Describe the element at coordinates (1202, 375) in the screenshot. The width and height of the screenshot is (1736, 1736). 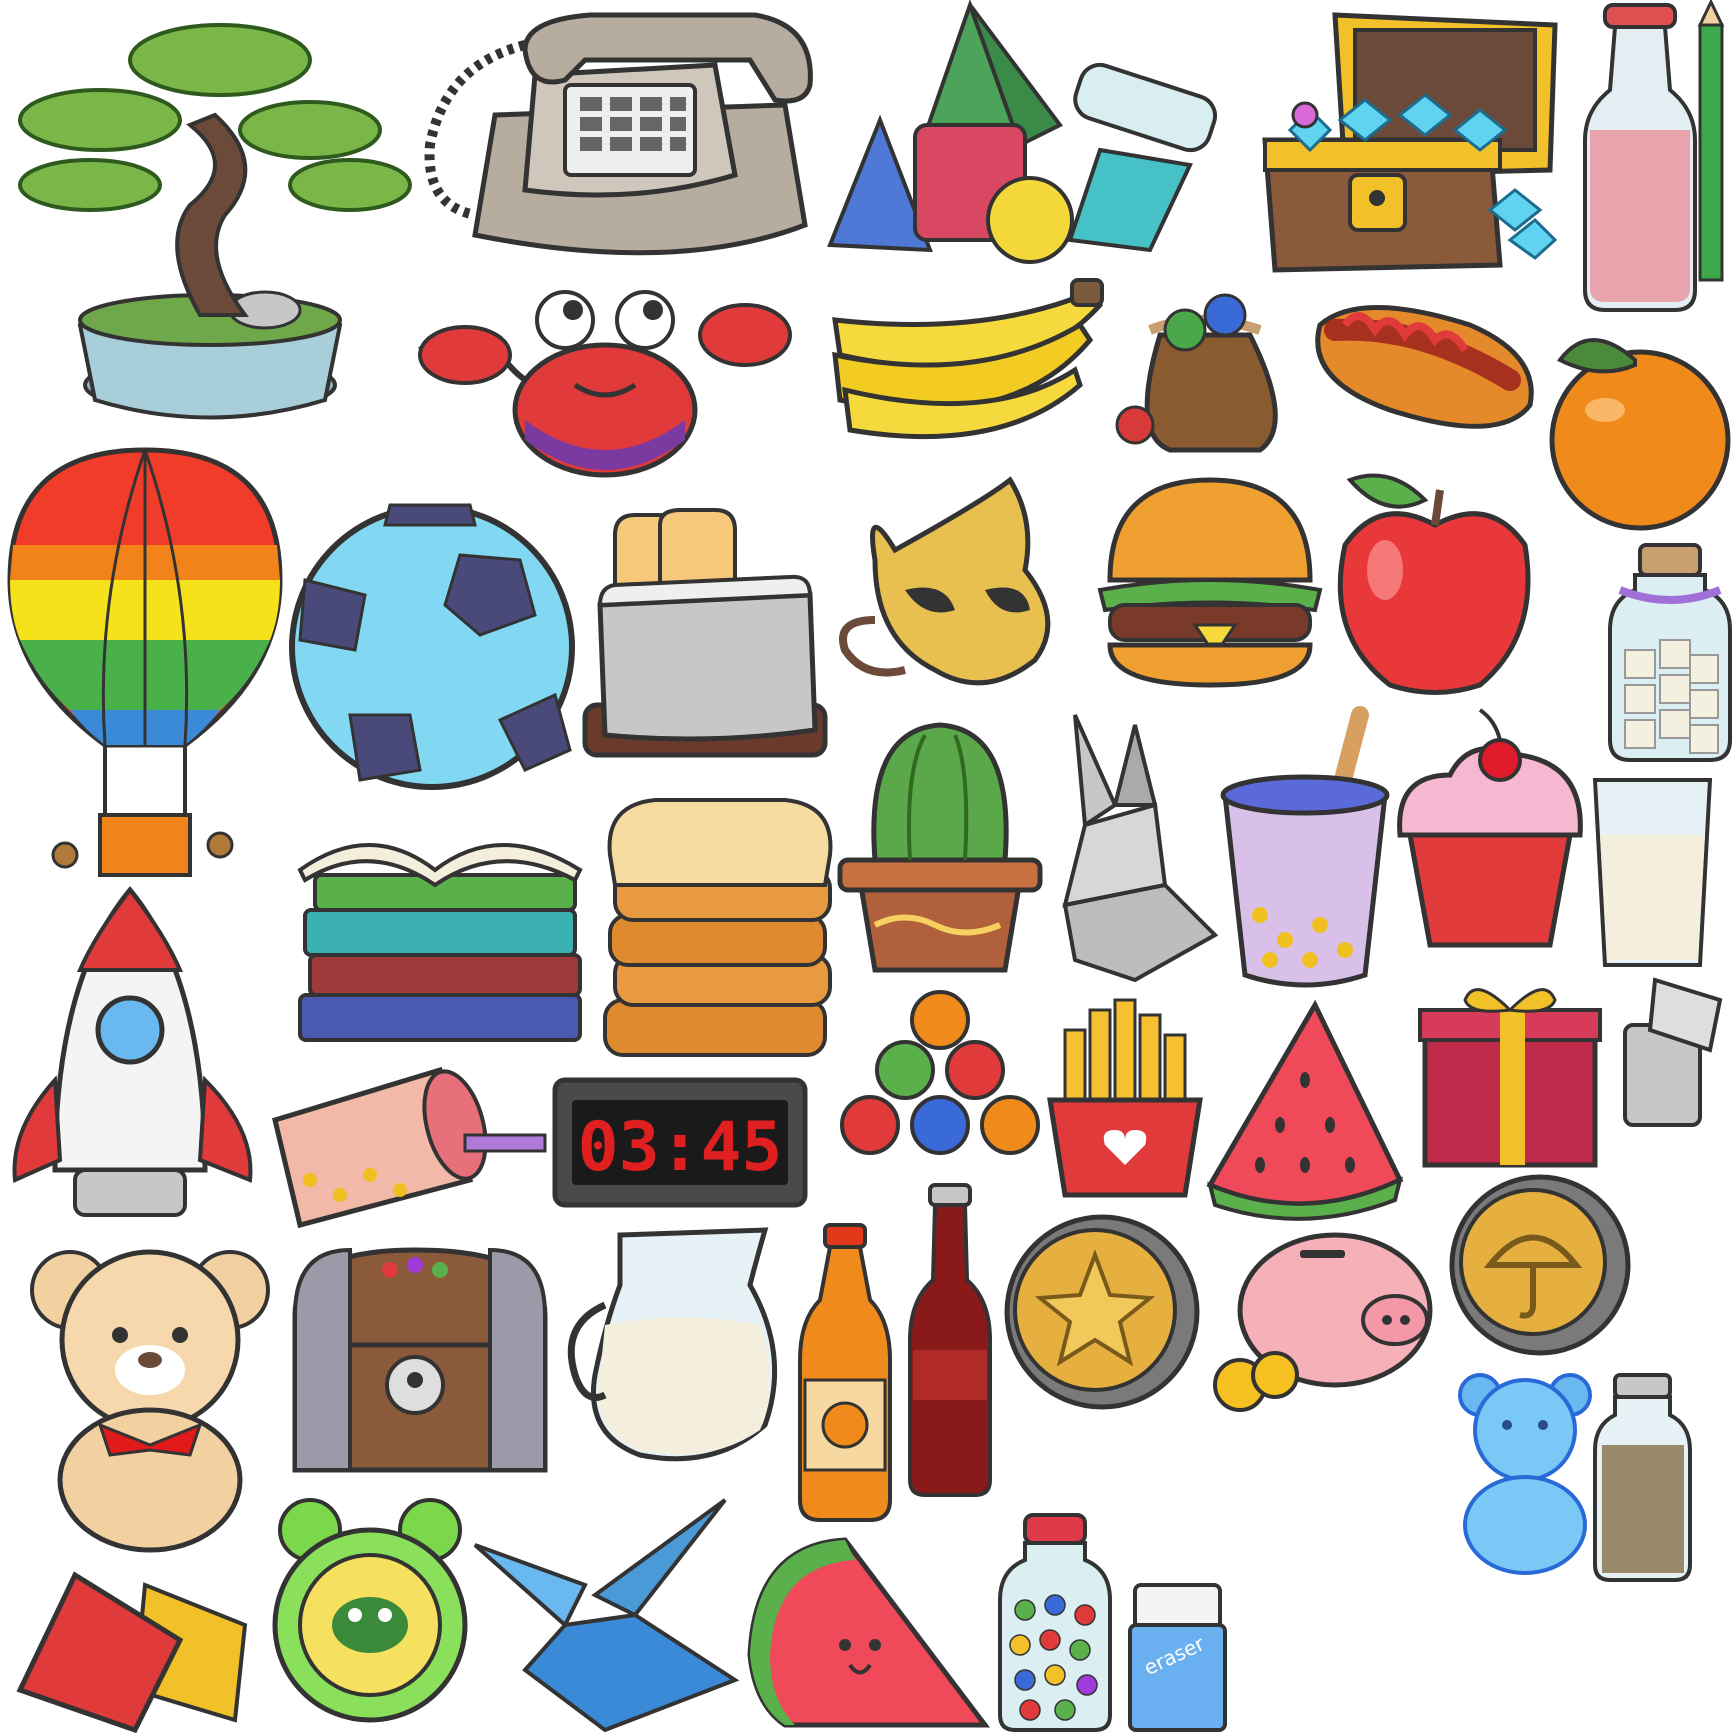
I see `marble-pouch-icon` at that location.